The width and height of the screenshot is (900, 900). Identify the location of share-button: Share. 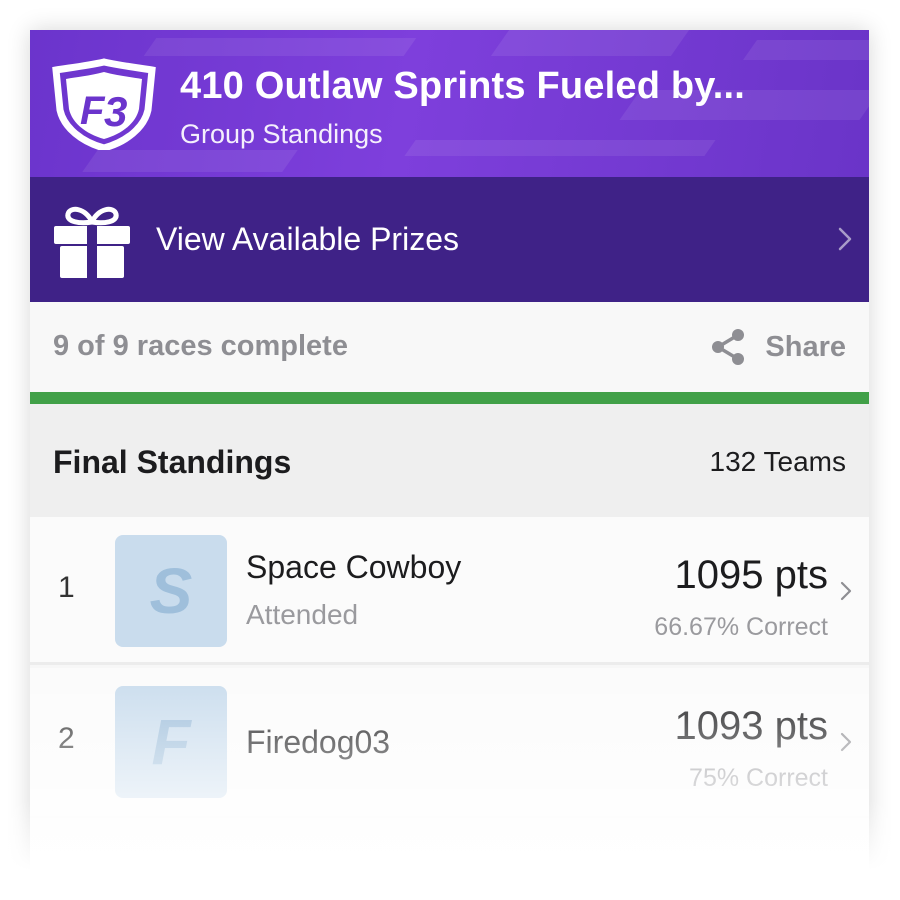
(776, 348).